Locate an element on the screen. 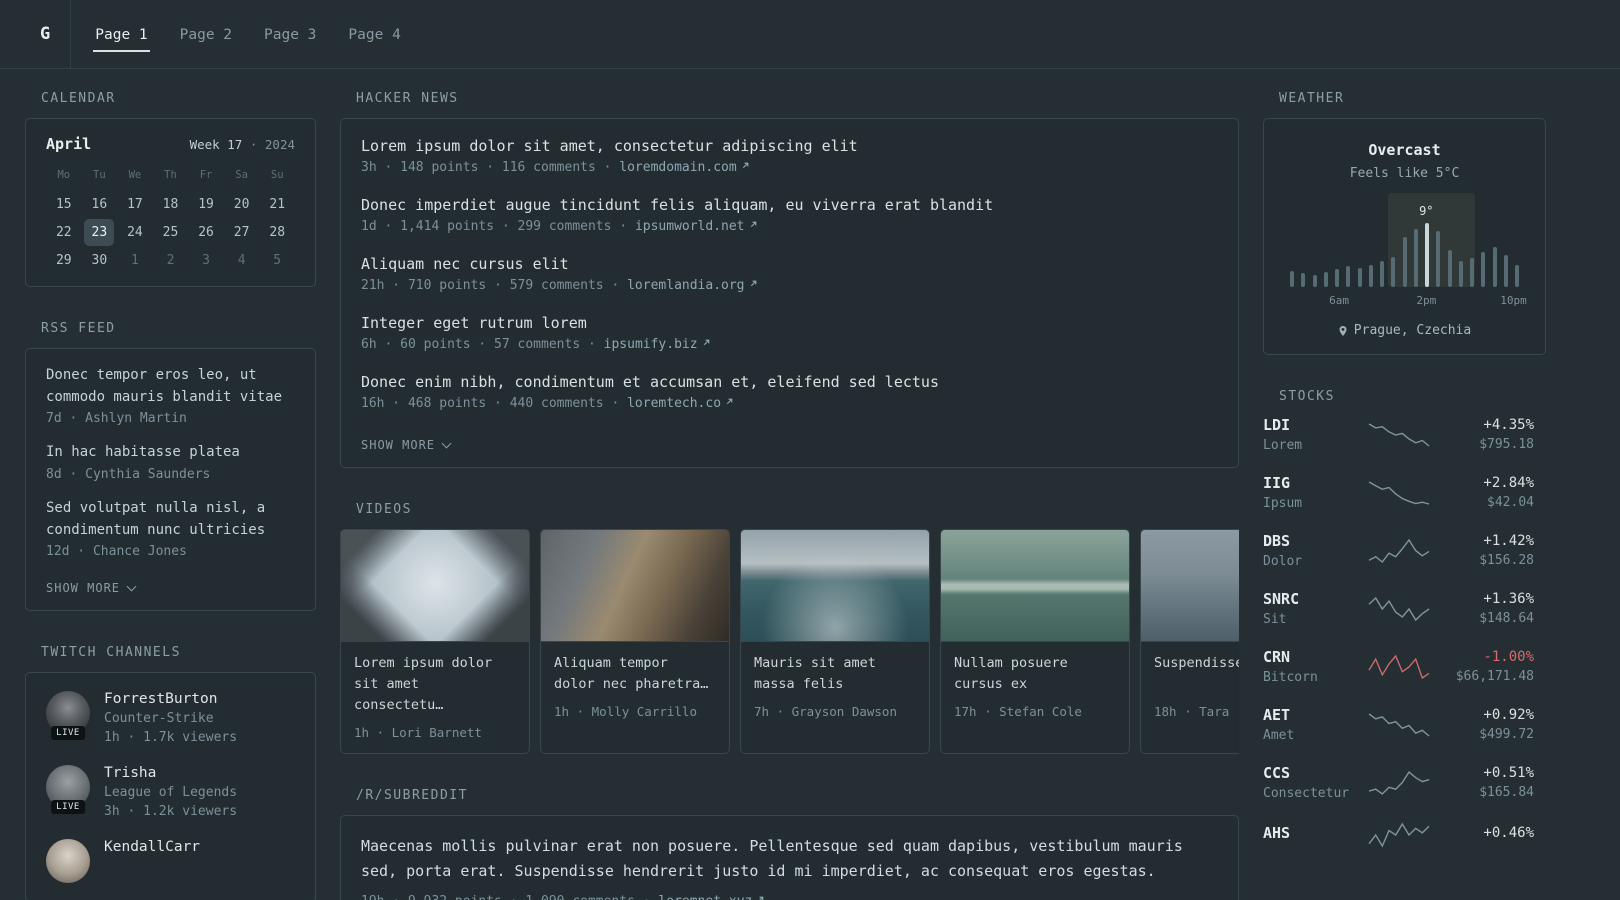 This screenshot has height=900, width=1620. video-meta: 1h · Molly Carrillo is located at coordinates (625, 711).